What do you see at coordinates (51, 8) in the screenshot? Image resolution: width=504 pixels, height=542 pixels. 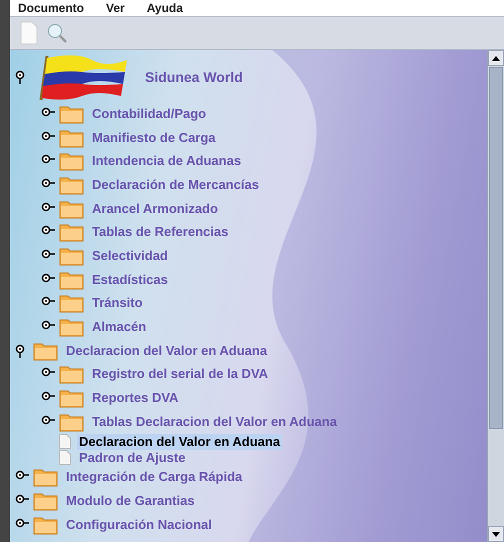 I see `menu-item: Documento` at bounding box center [51, 8].